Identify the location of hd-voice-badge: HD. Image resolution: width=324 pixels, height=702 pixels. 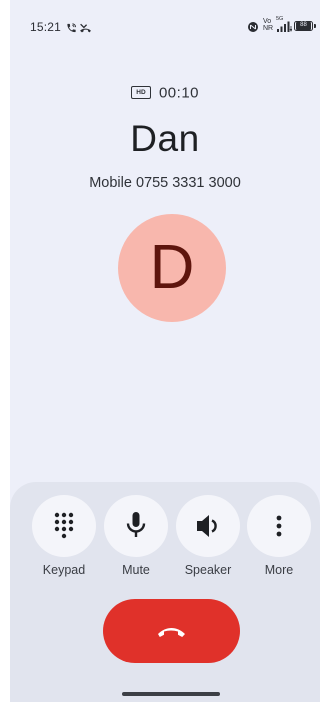
(140, 92).